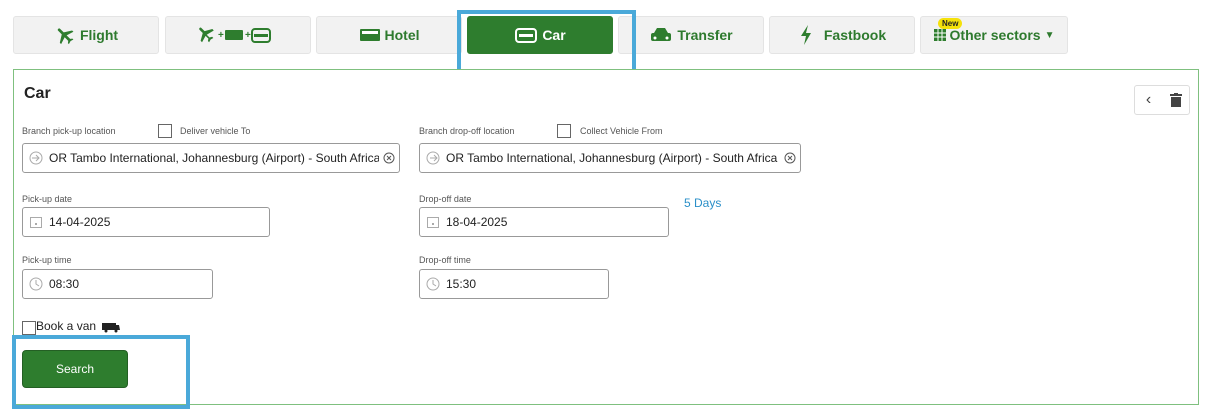  What do you see at coordinates (467, 131) in the screenshot?
I see `dropoff-location-label: Branch drop-off location` at bounding box center [467, 131].